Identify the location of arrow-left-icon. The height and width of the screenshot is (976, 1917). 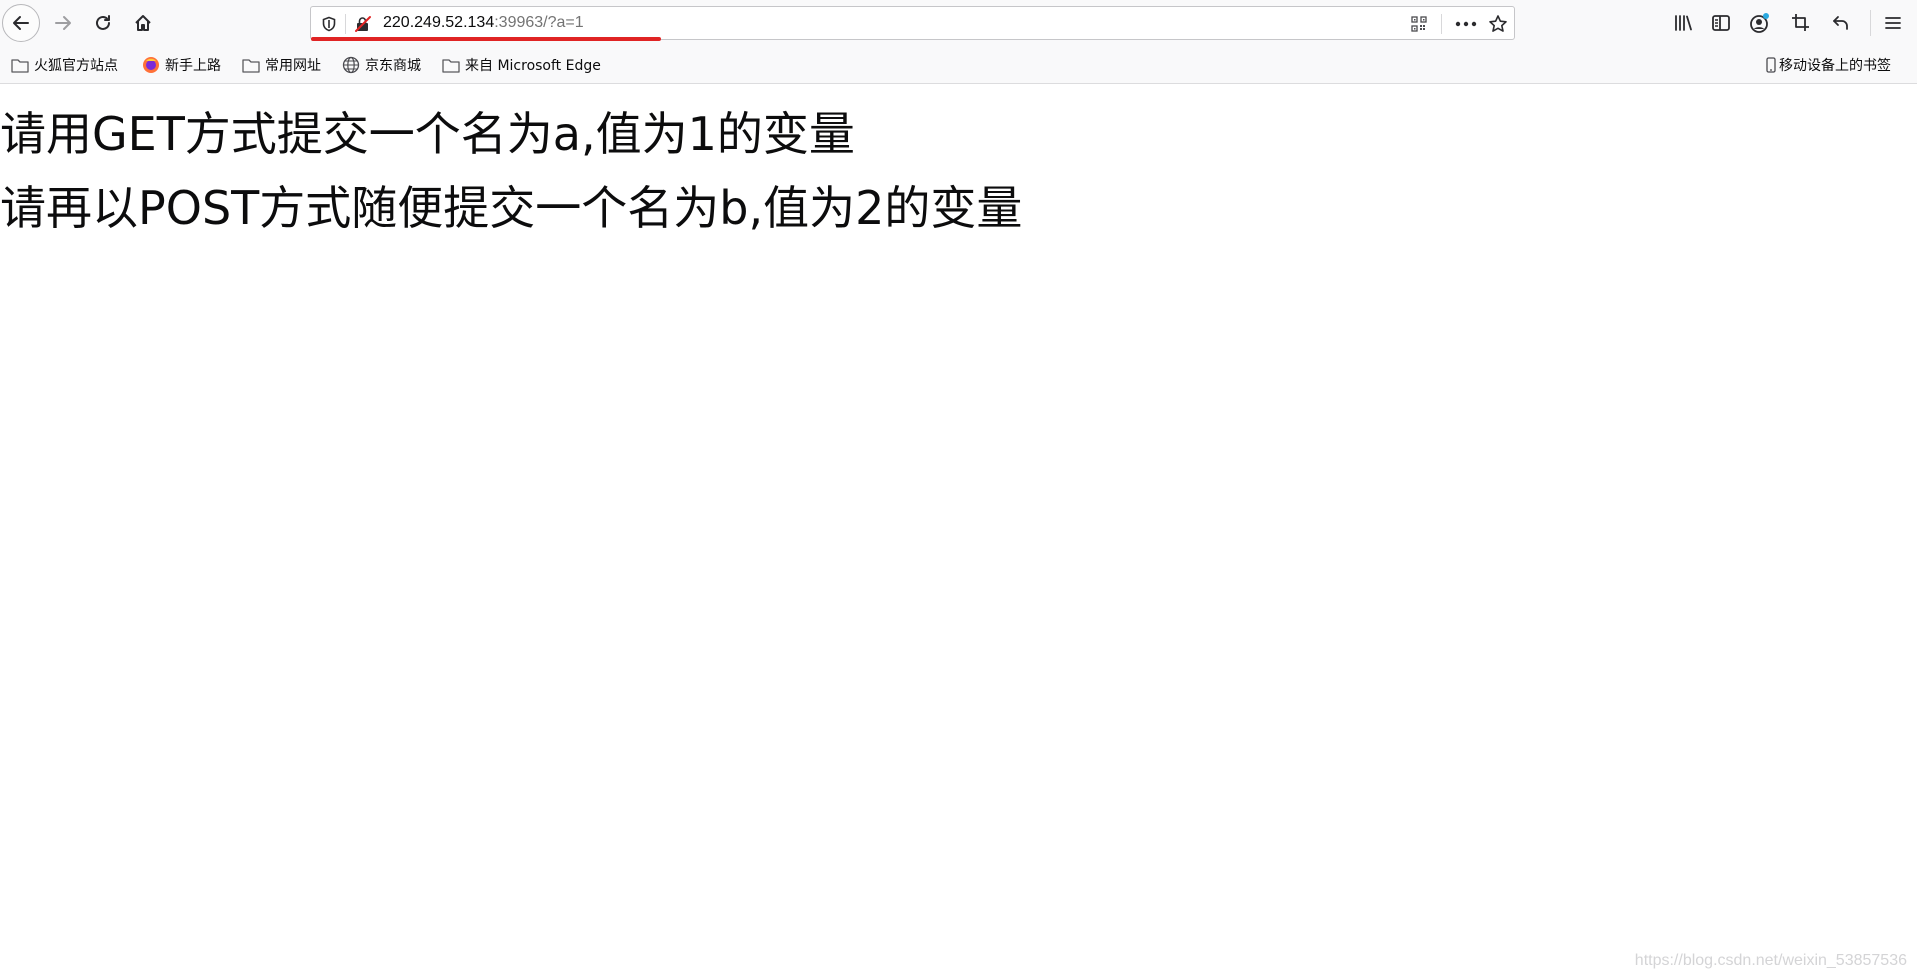
(21, 23).